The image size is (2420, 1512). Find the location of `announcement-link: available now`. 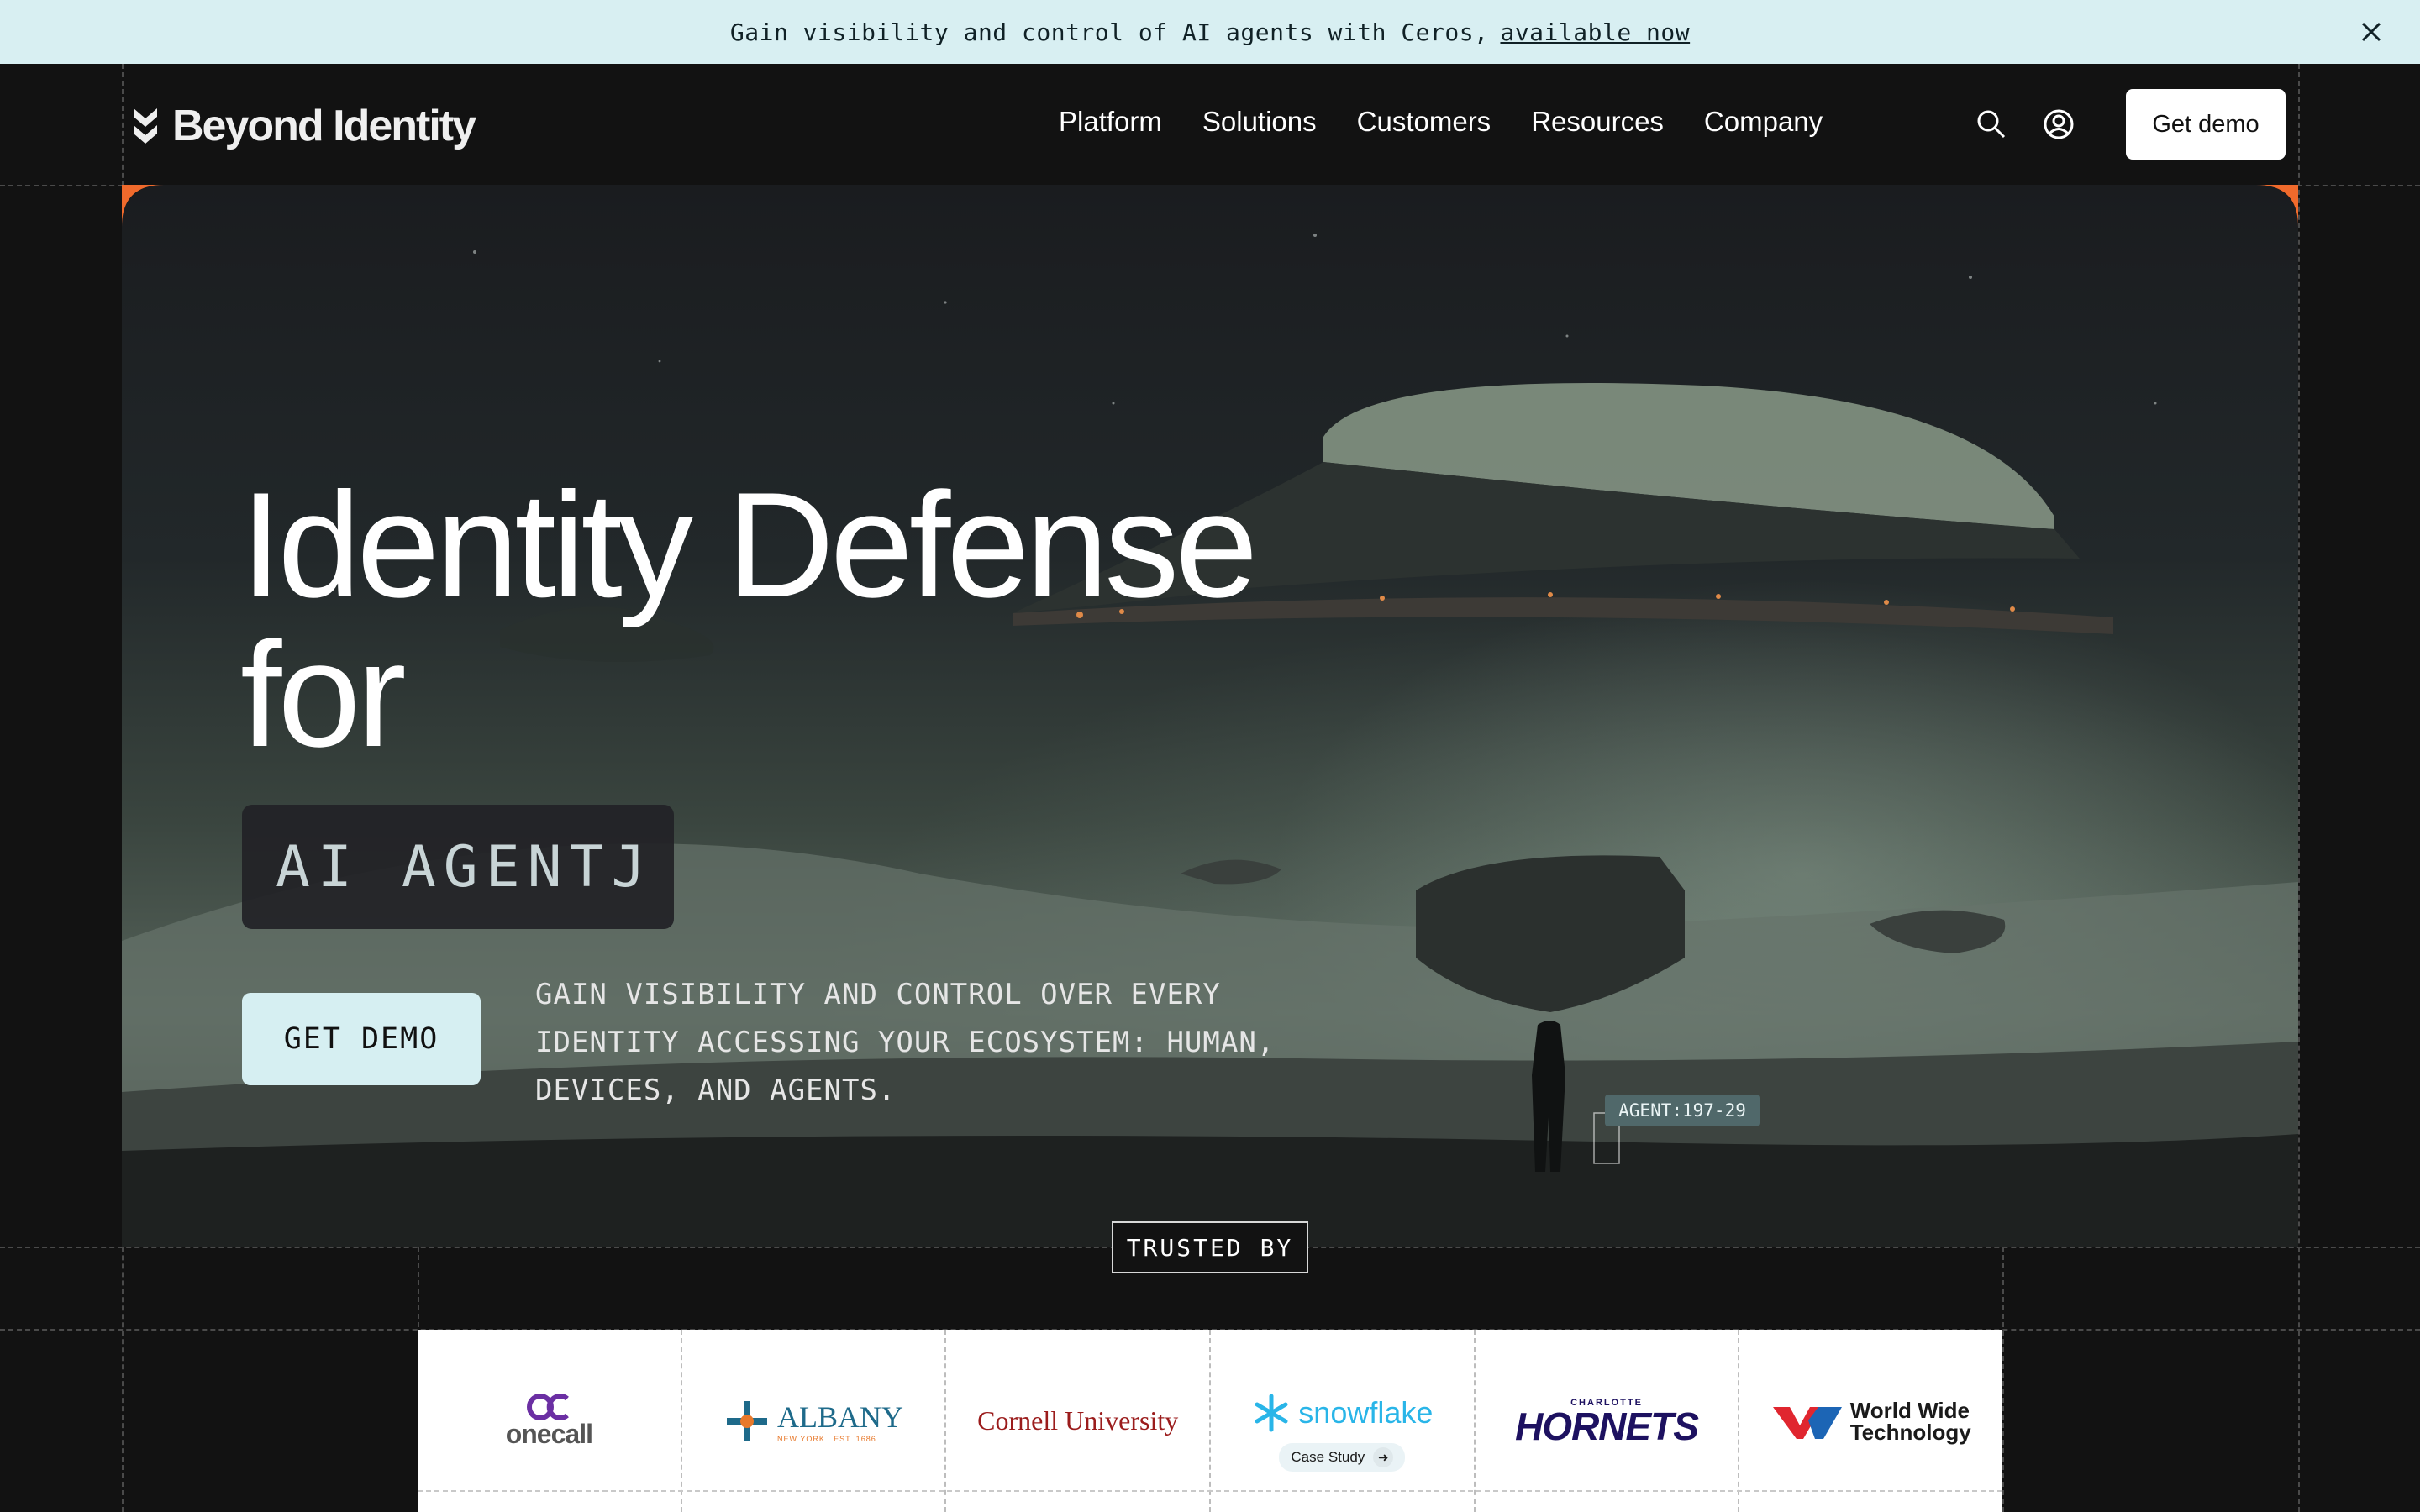

announcement-link: available now is located at coordinates (1595, 32).